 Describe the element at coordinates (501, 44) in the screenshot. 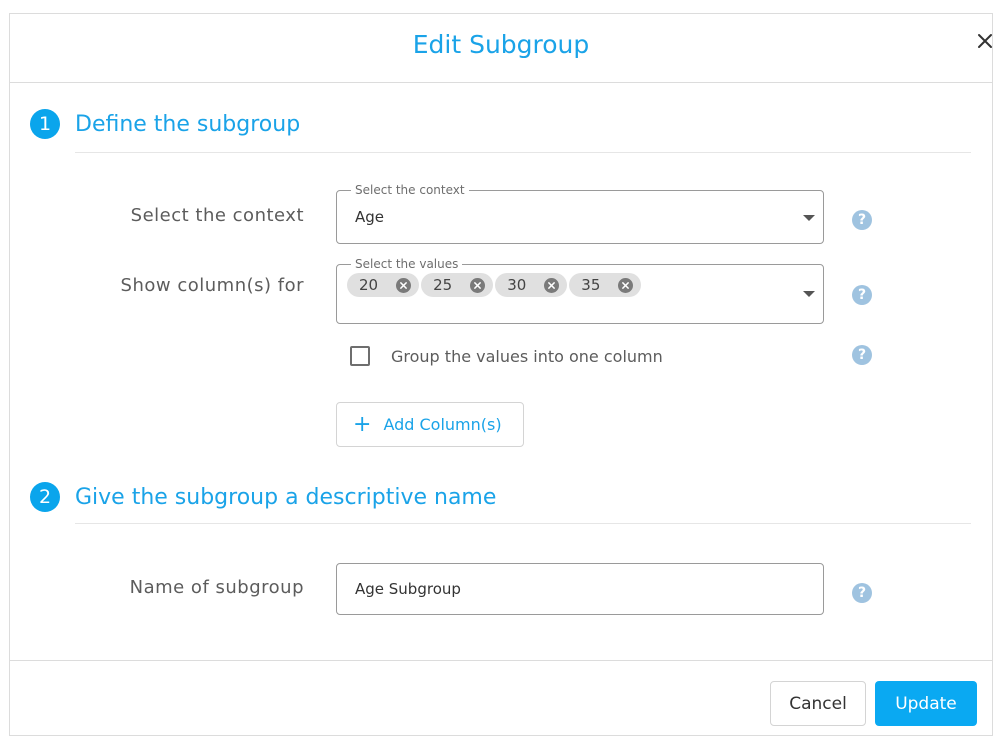

I see `dialog-title: Edit Subgroup` at that location.